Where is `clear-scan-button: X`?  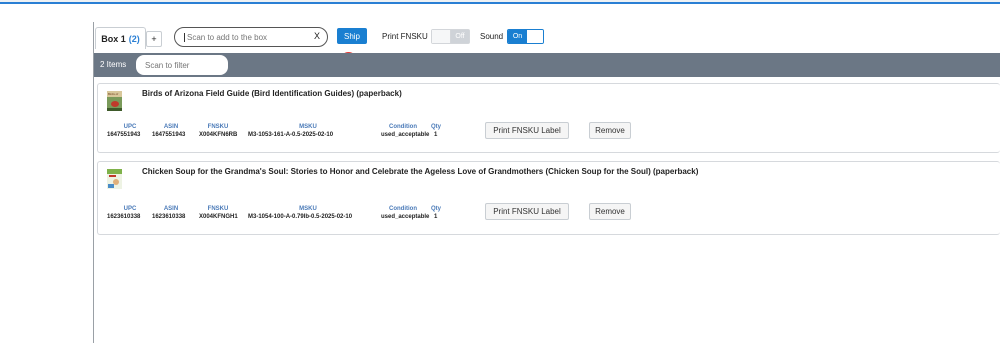 clear-scan-button: X is located at coordinates (317, 36).